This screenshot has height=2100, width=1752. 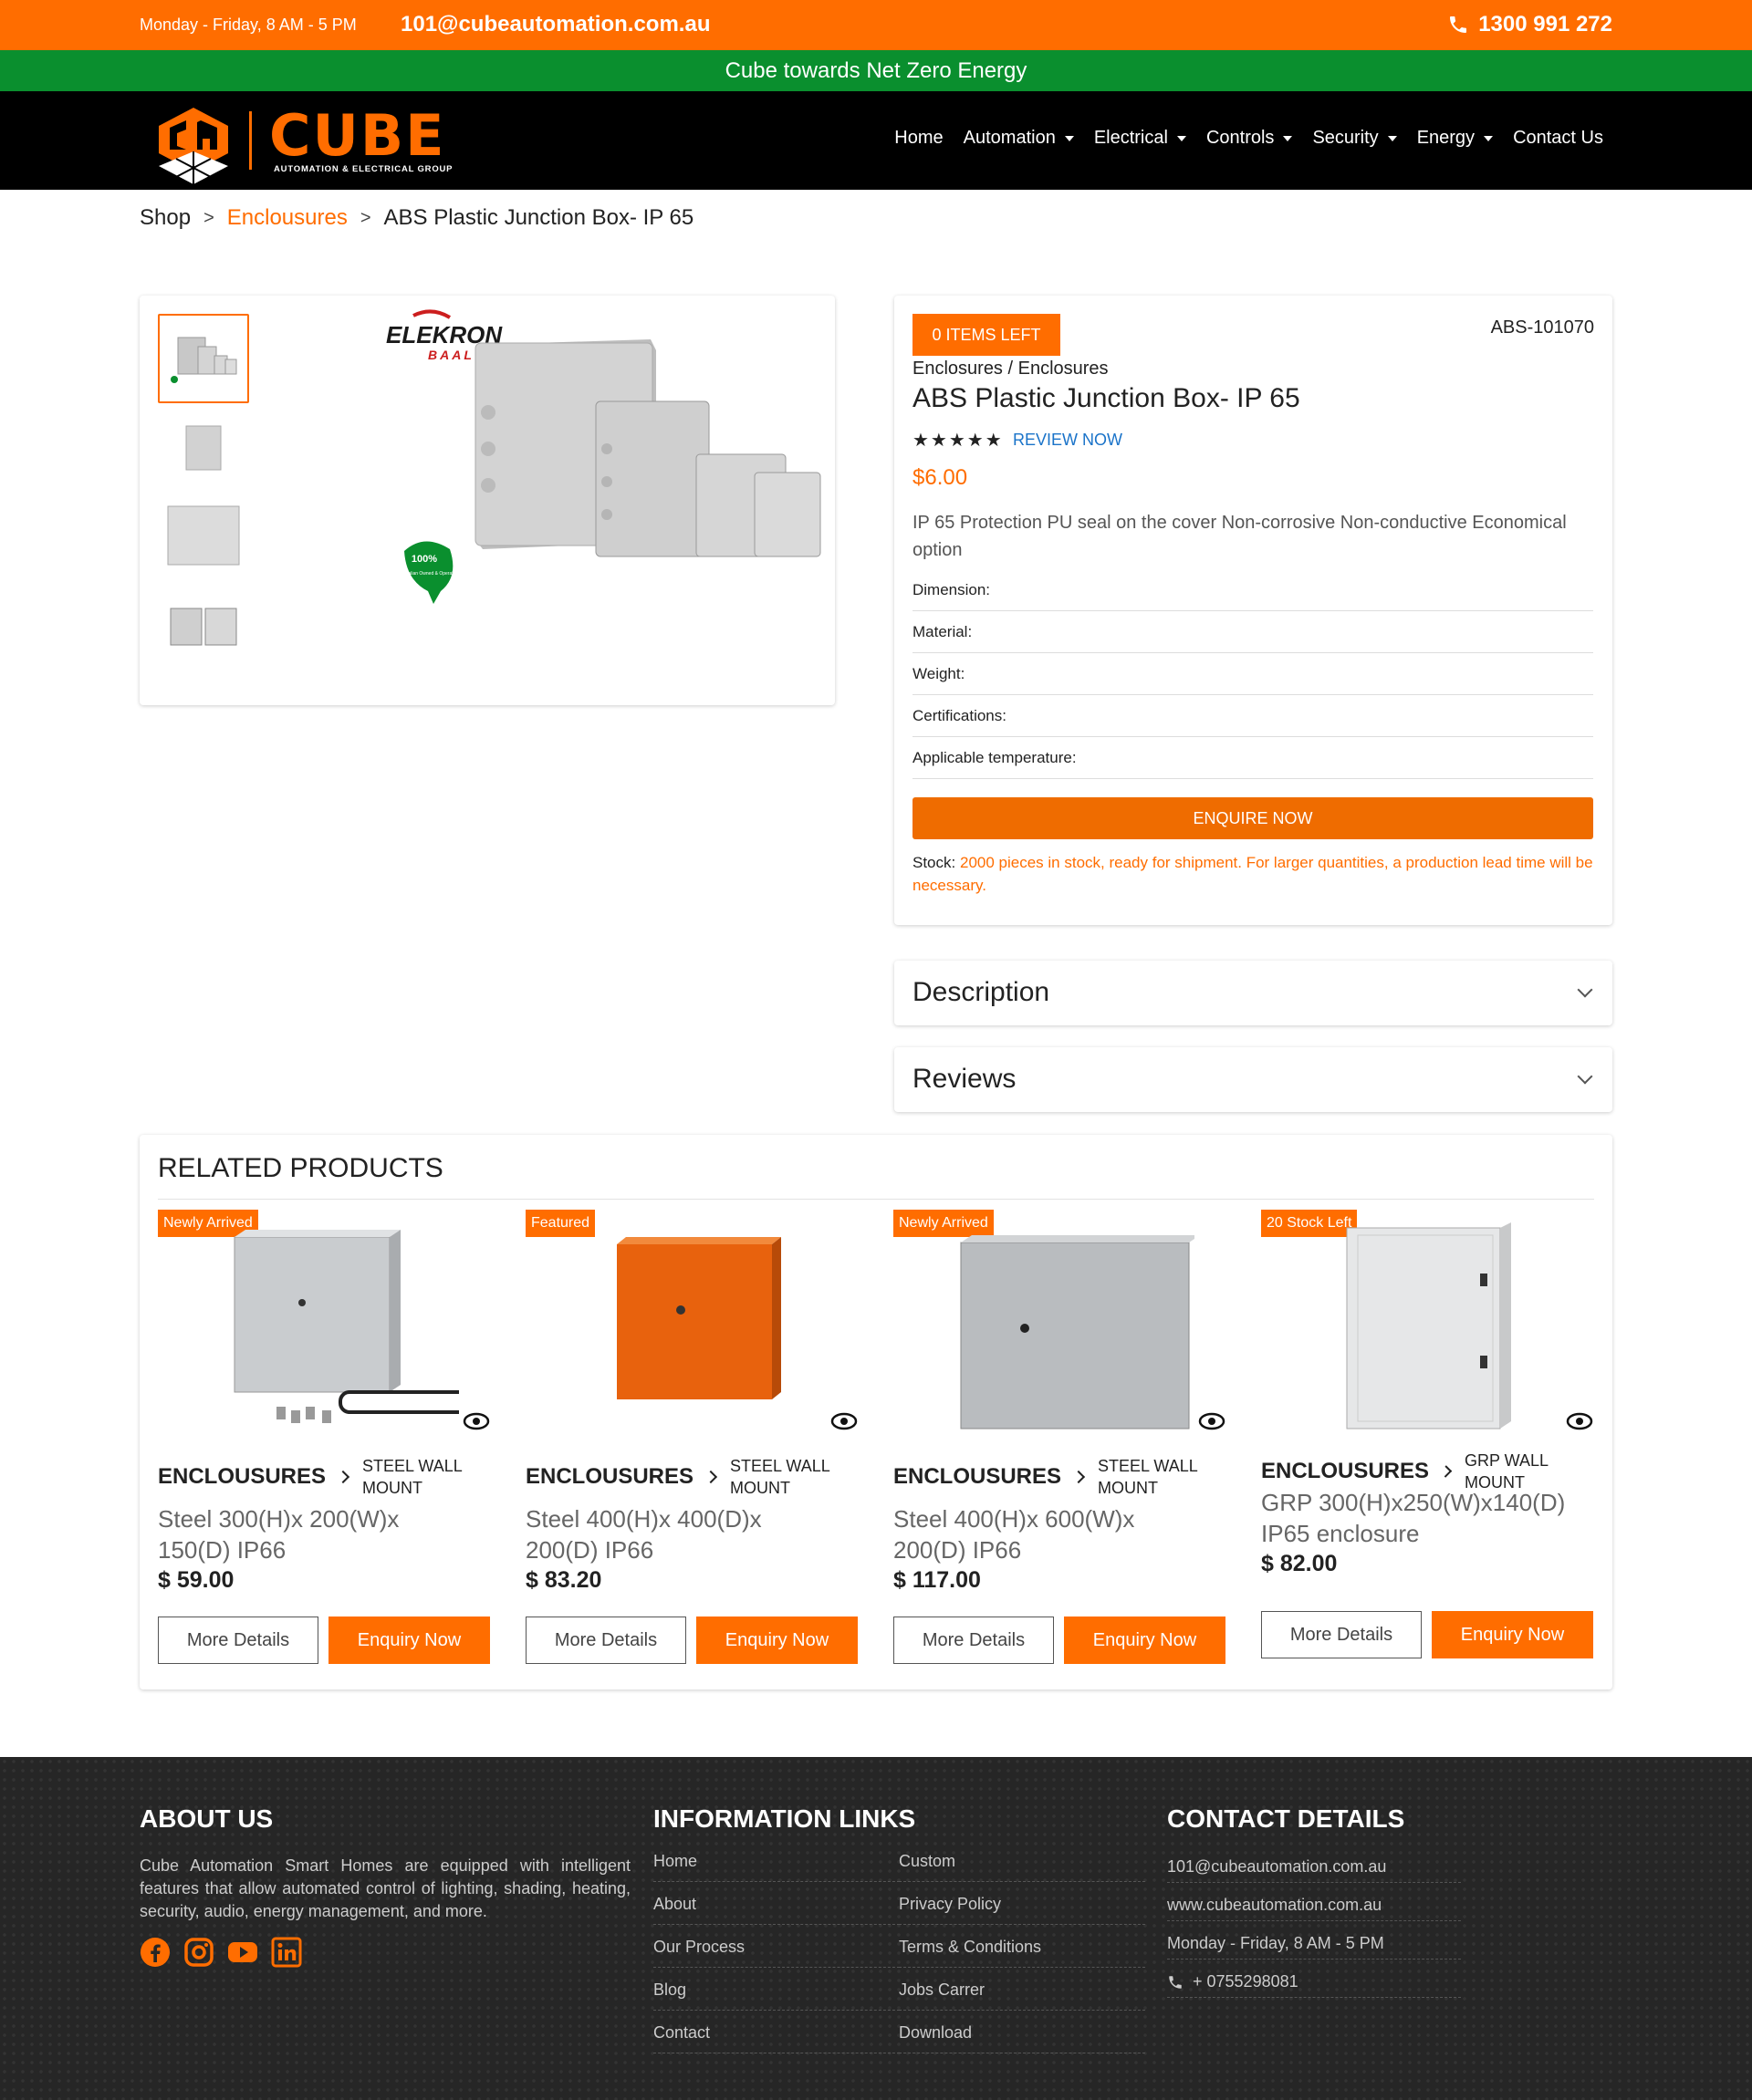 What do you see at coordinates (1022, 2032) in the screenshot?
I see `footer-link: Download` at bounding box center [1022, 2032].